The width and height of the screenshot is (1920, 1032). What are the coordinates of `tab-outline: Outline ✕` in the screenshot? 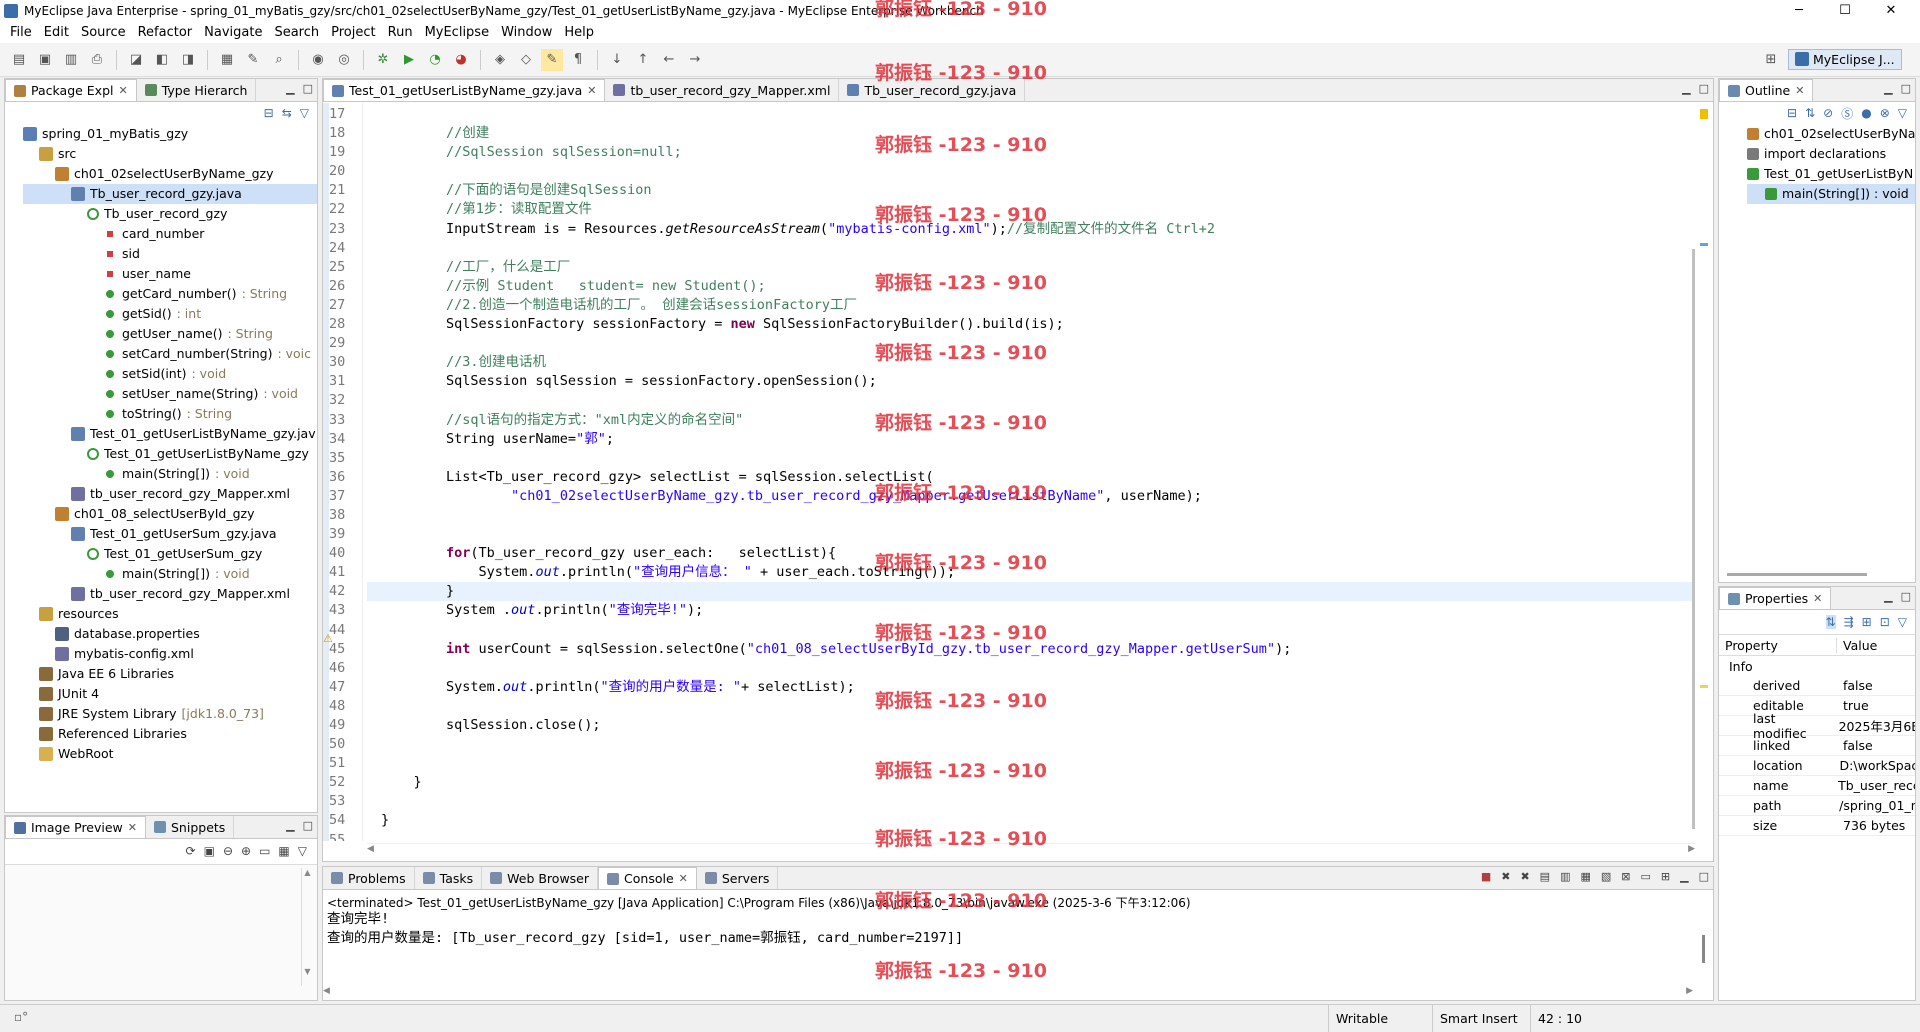 It's located at (1766, 90).